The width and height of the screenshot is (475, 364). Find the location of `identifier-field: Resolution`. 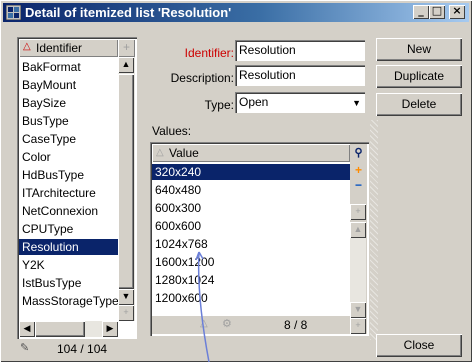

identifier-field: Resolution is located at coordinates (300, 50).